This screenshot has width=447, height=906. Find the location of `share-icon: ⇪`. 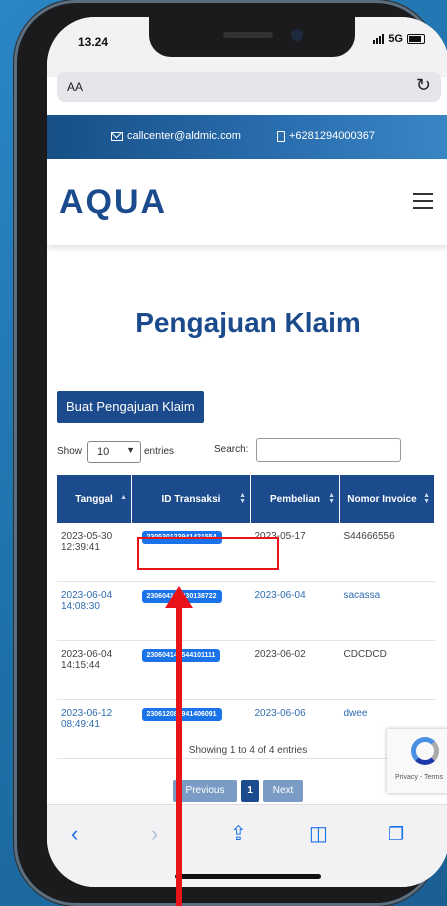

share-icon: ⇪ is located at coordinates (238, 833).